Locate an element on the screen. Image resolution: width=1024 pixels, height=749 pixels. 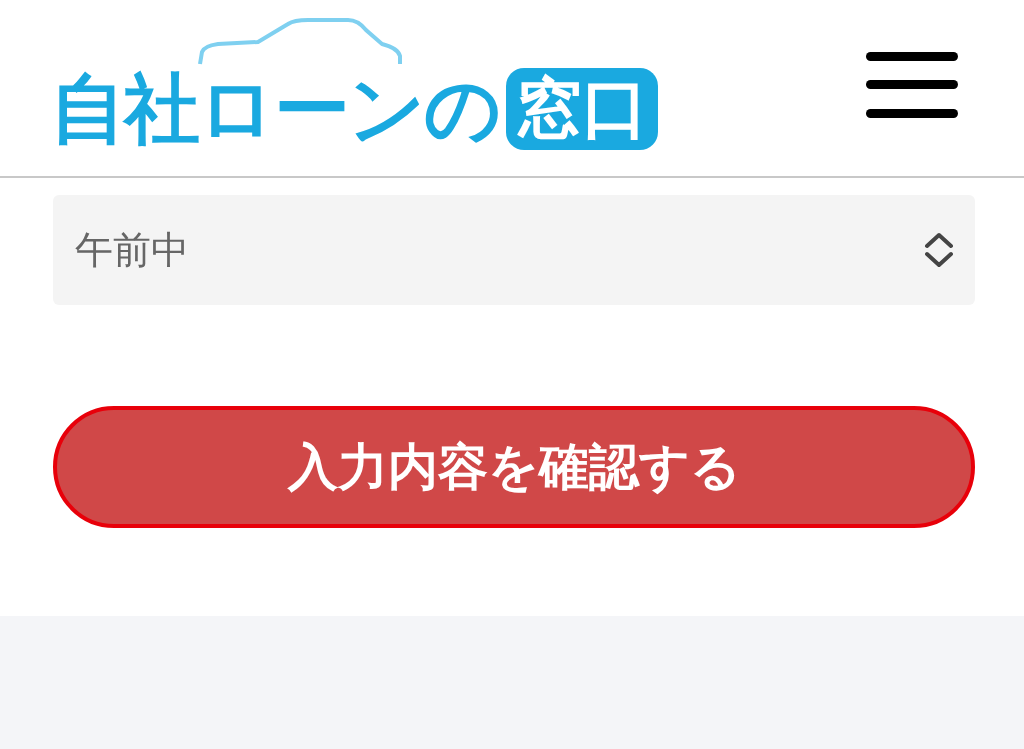
car-outline-icon is located at coordinates (300, 42).